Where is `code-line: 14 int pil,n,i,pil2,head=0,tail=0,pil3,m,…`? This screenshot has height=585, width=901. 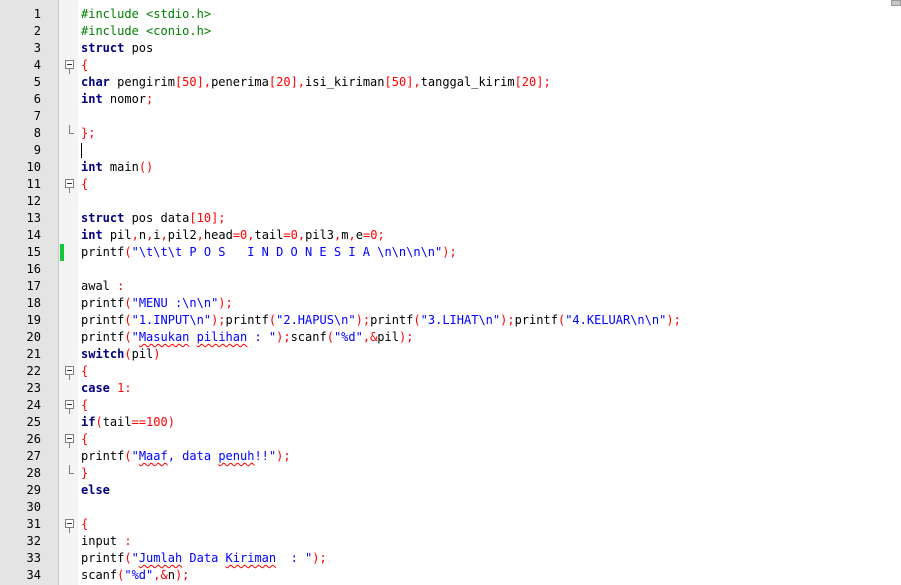 code-line: 14 int pil,n,i,pil2,head=0,tail=0,pil3,m,… is located at coordinates (450, 235).